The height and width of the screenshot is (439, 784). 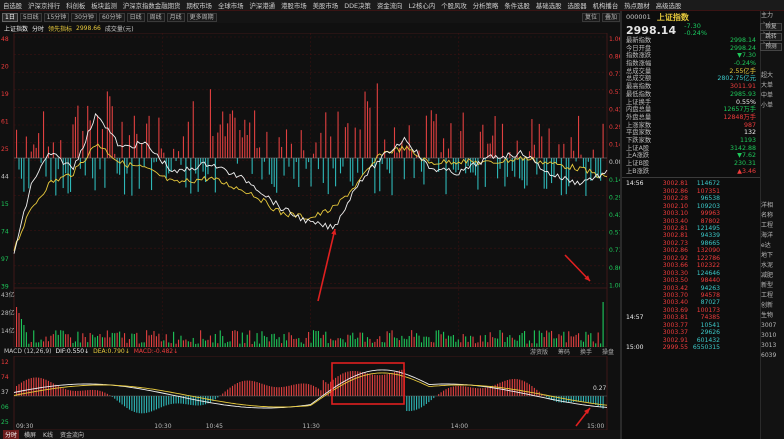 What do you see at coordinates (75, 5) in the screenshot?
I see `nav-item: 科创板` at bounding box center [75, 5].